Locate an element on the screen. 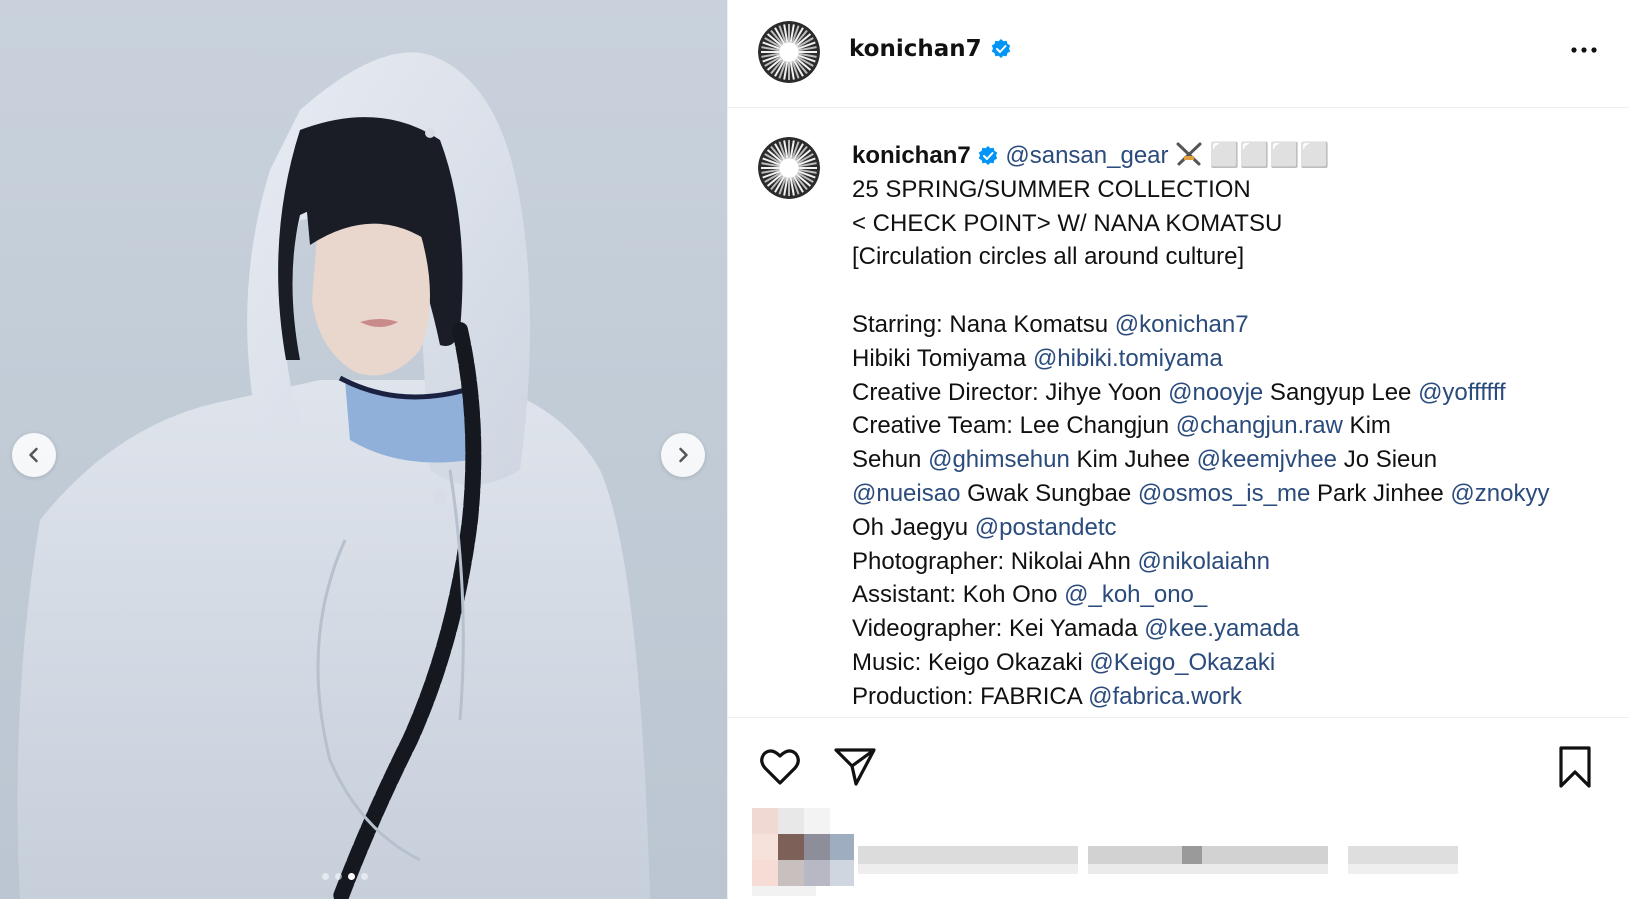  mention-link: @nooyje is located at coordinates (1215, 392).